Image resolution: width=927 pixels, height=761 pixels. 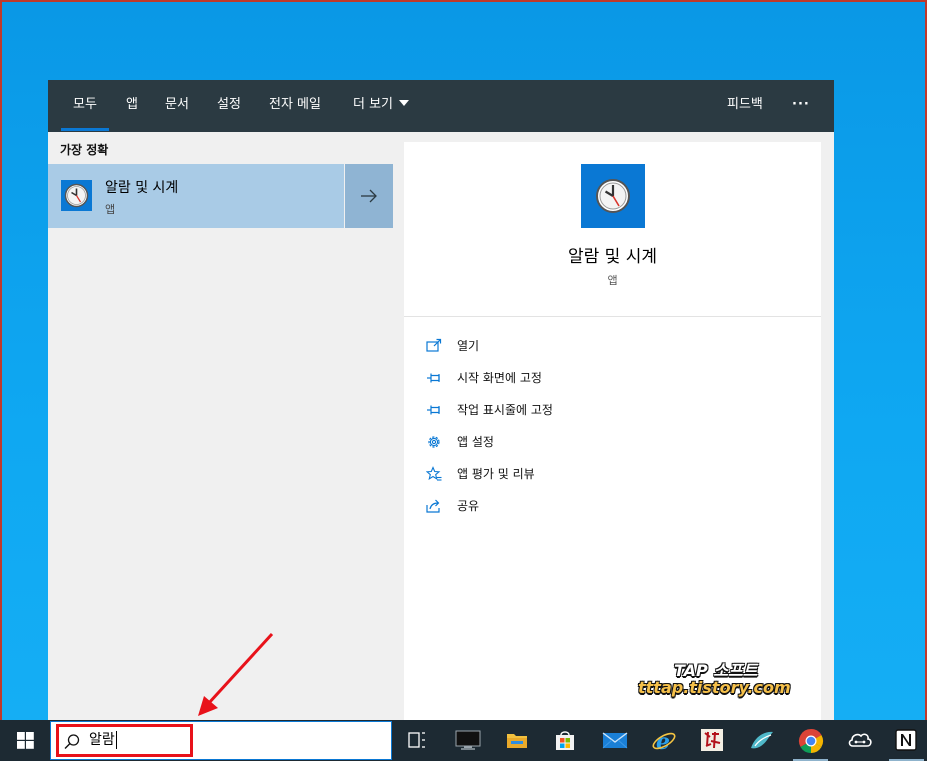 I want to click on calligraphy-app-icon, so click(x=712, y=740).